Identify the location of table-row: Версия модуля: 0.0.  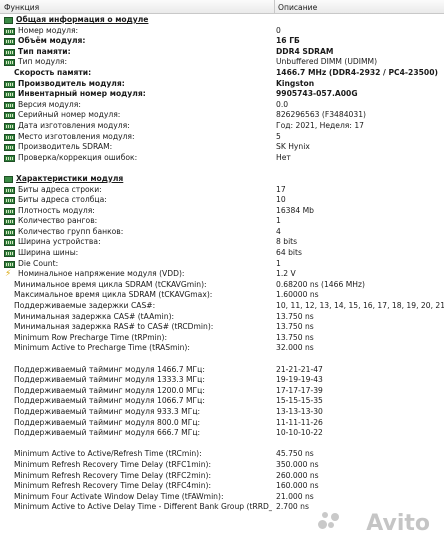
(222, 105).